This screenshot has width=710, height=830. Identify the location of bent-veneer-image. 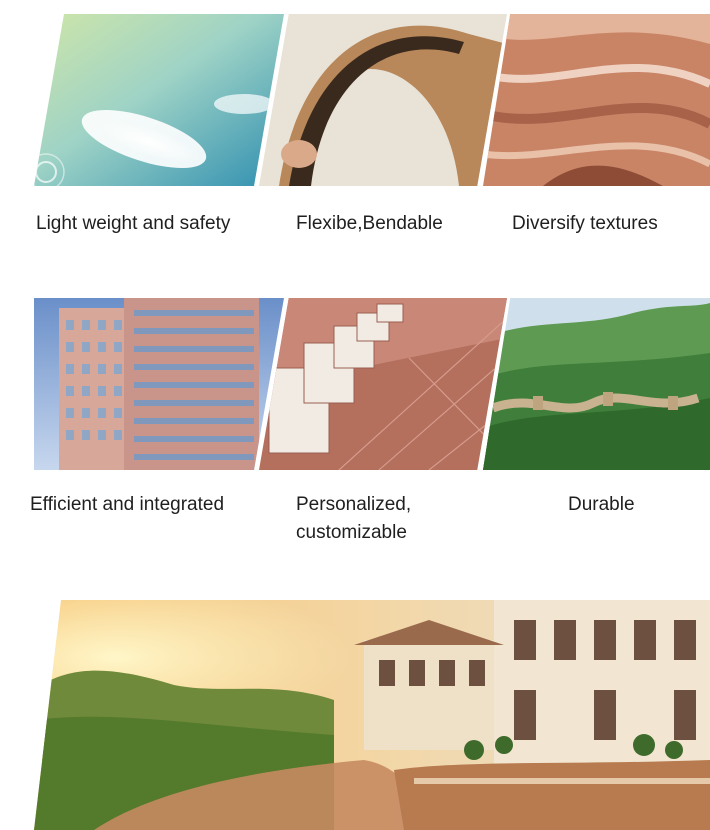
(383, 100).